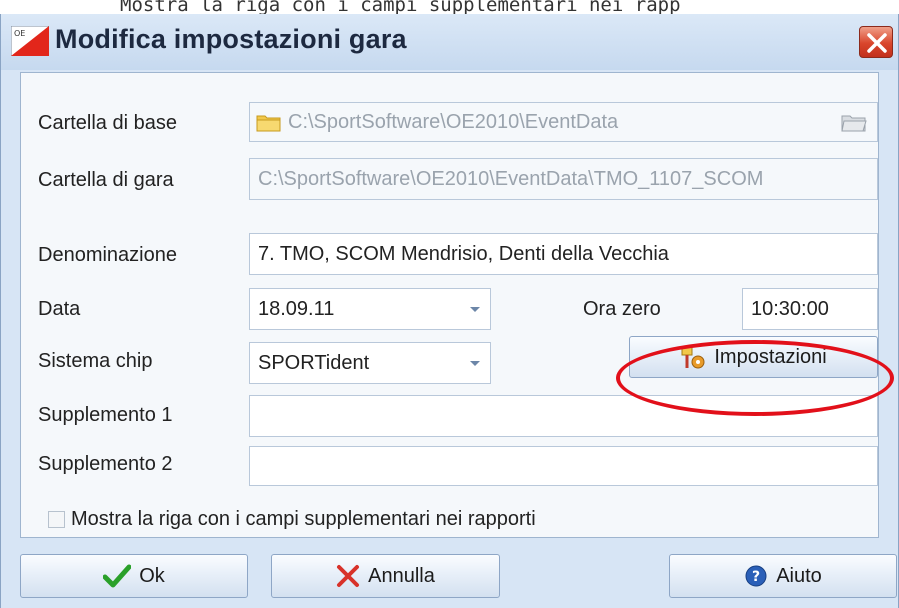 The height and width of the screenshot is (608, 899). I want to click on zero-time-input, so click(814, 309).